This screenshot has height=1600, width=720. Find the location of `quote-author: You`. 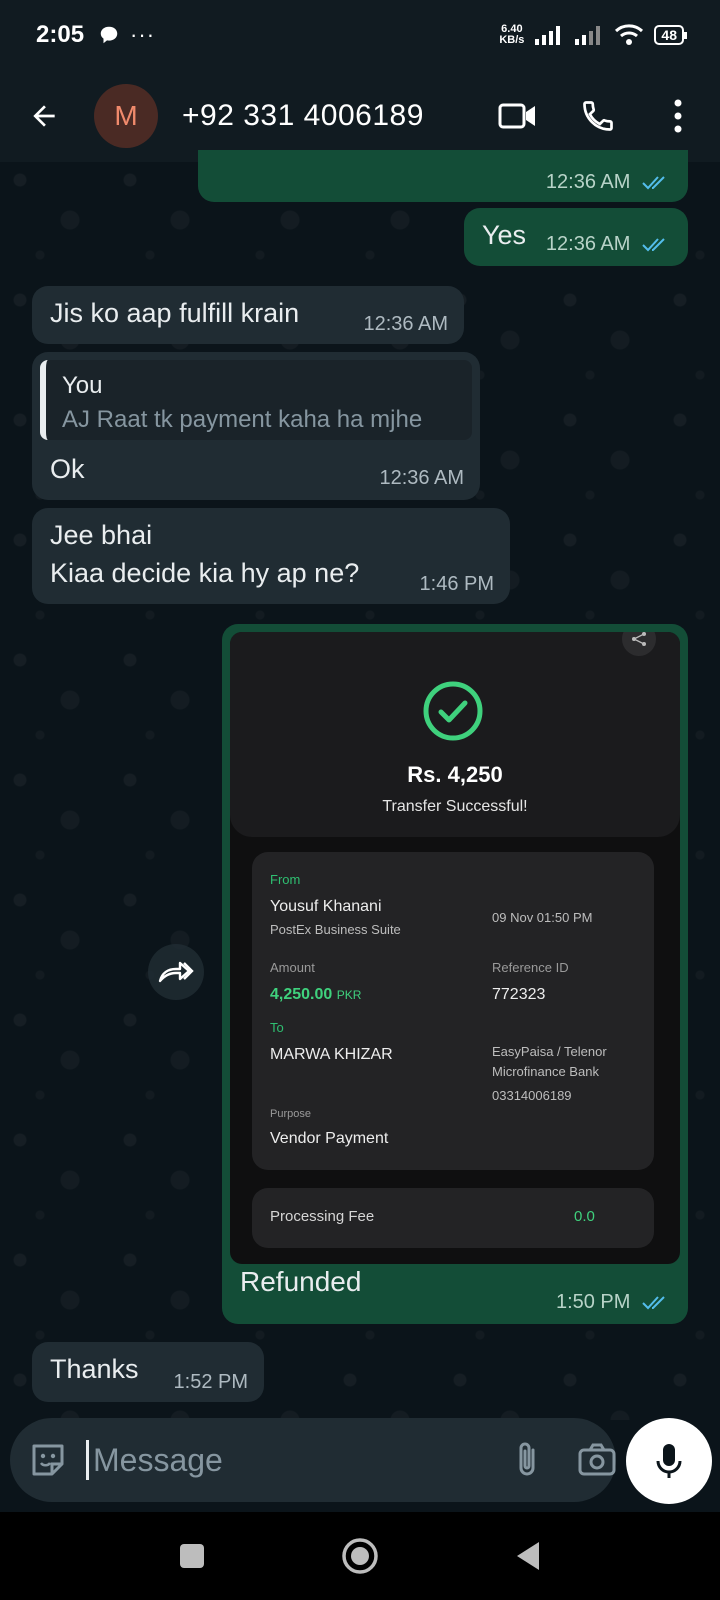

quote-author: You is located at coordinates (82, 385).